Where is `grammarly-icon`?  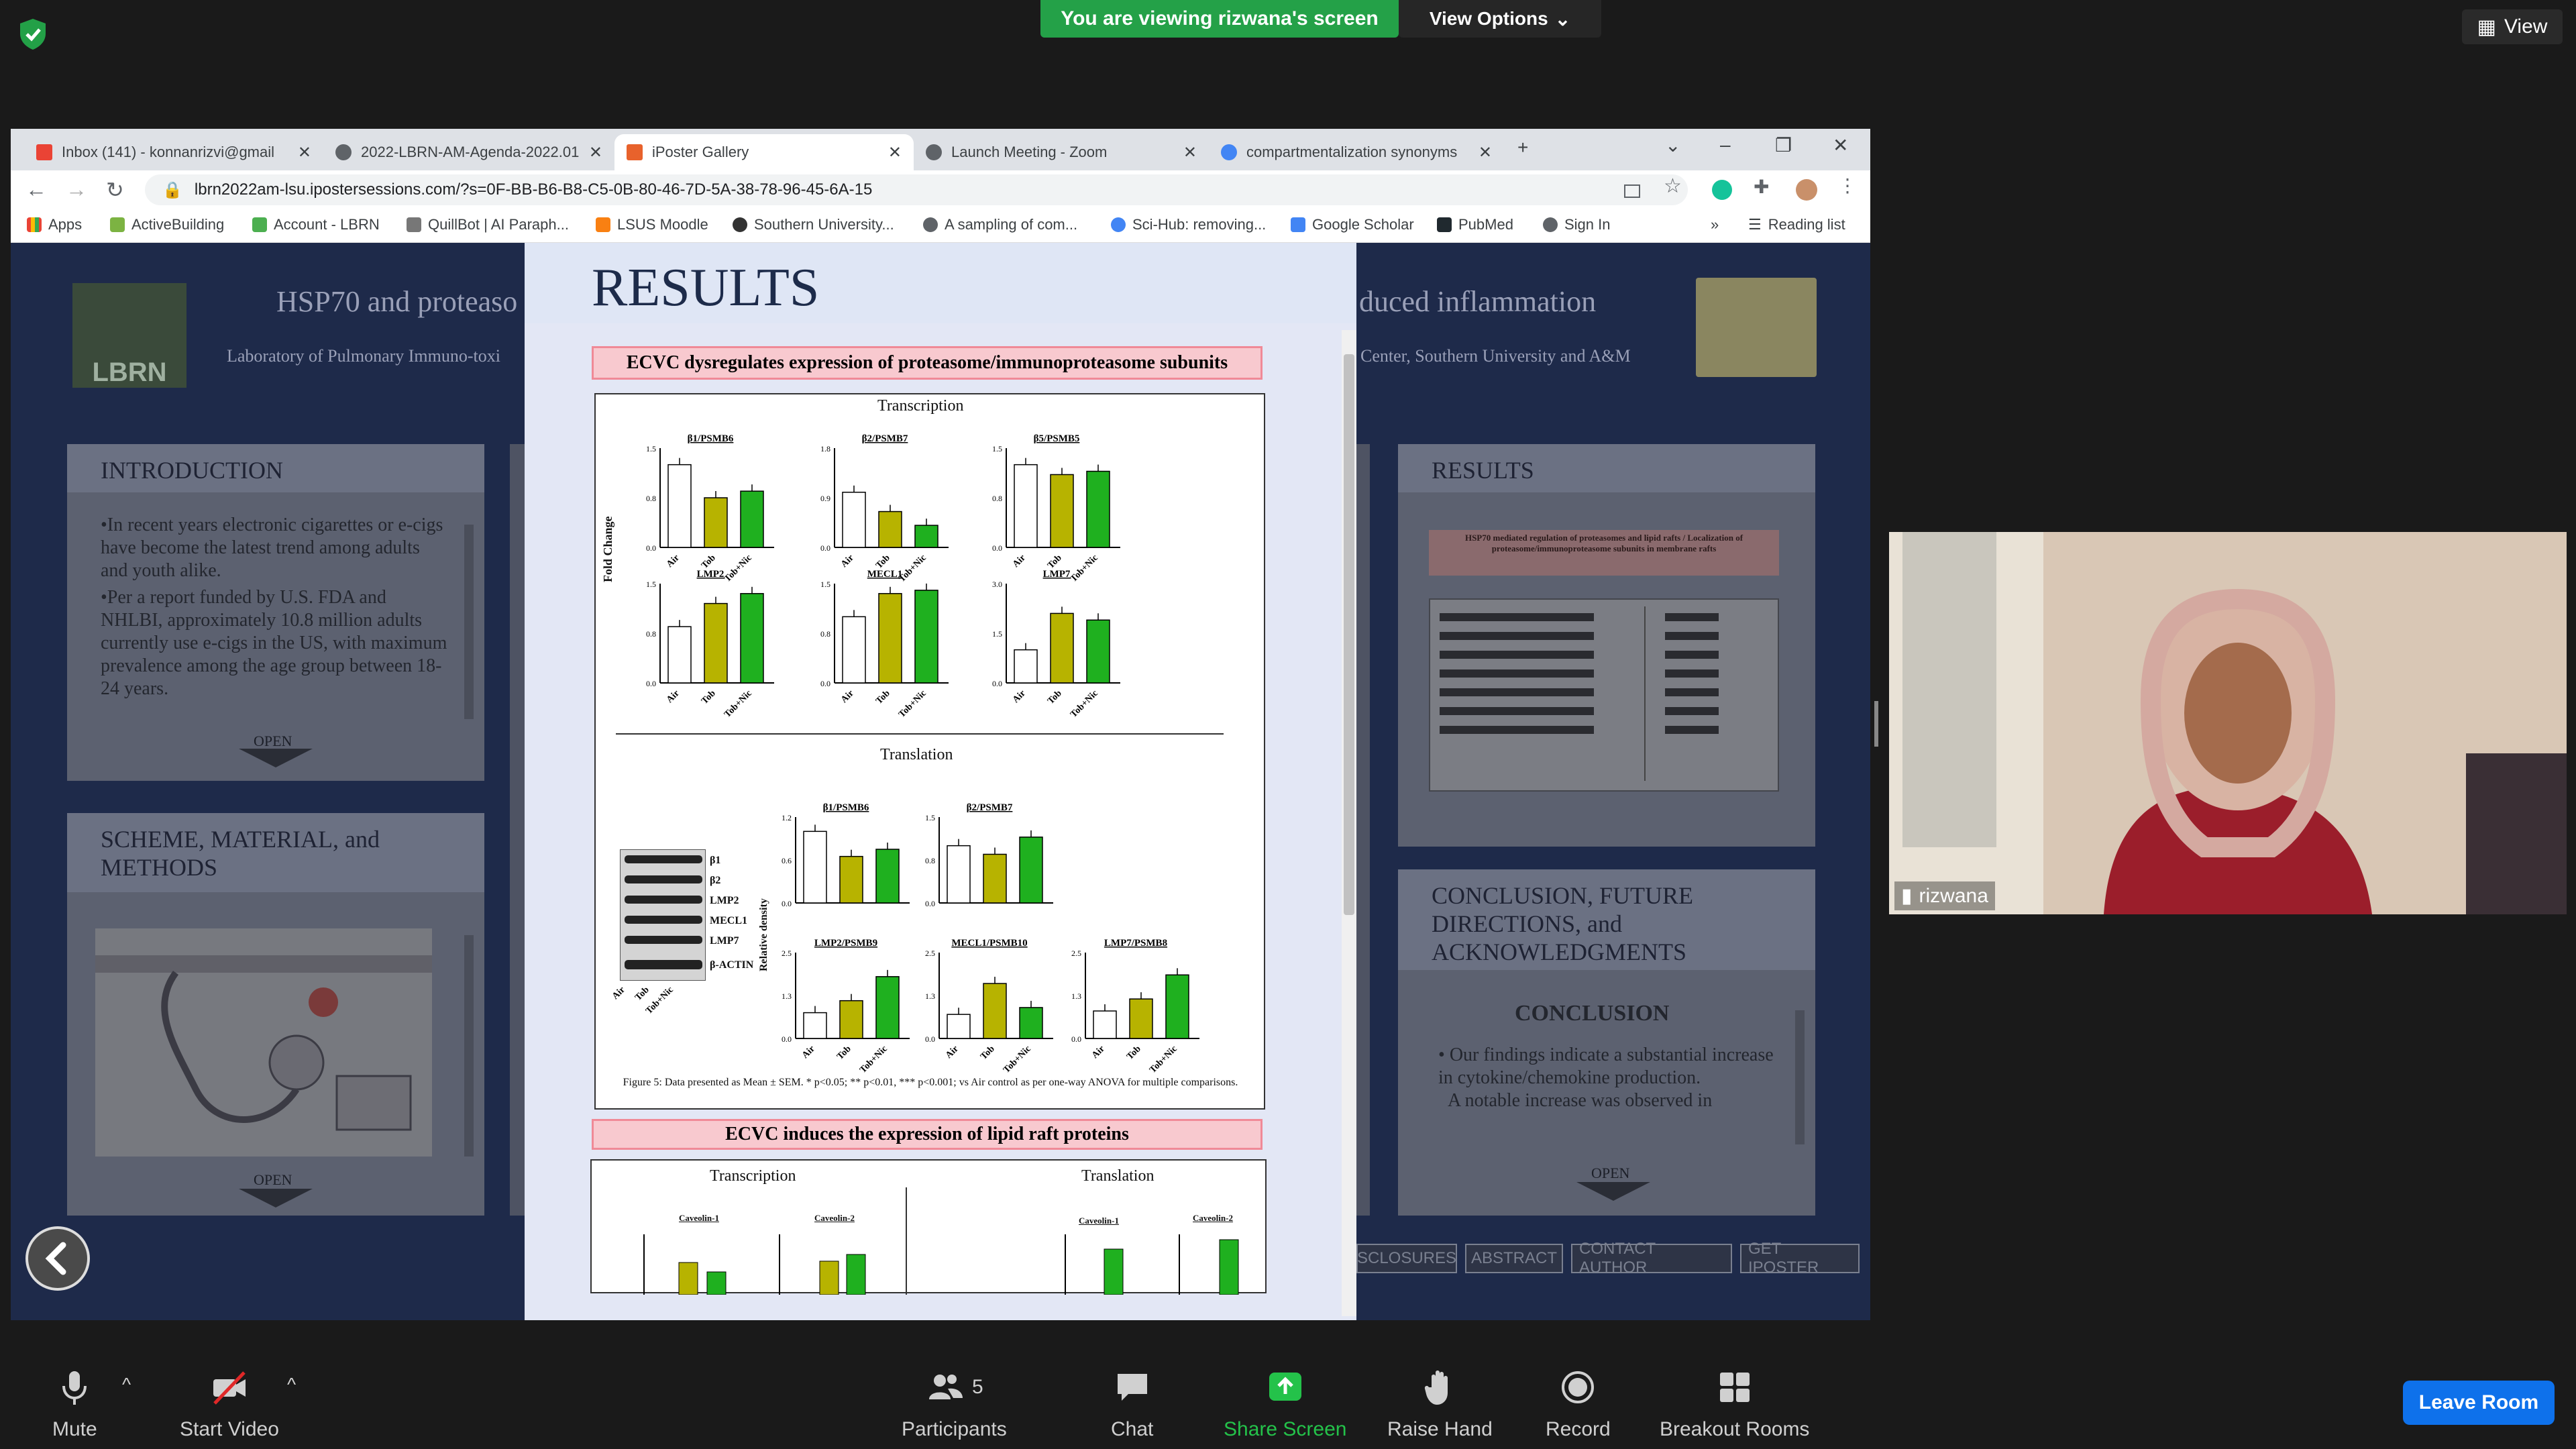
grammarly-icon is located at coordinates (1722, 189).